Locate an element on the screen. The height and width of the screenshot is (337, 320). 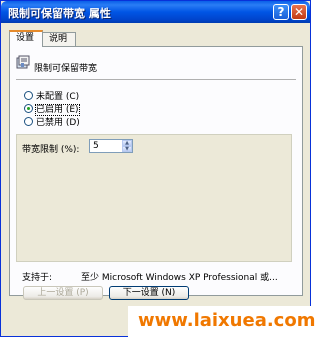
watermark-text: www.laixuea.com is located at coordinates (227, 320).